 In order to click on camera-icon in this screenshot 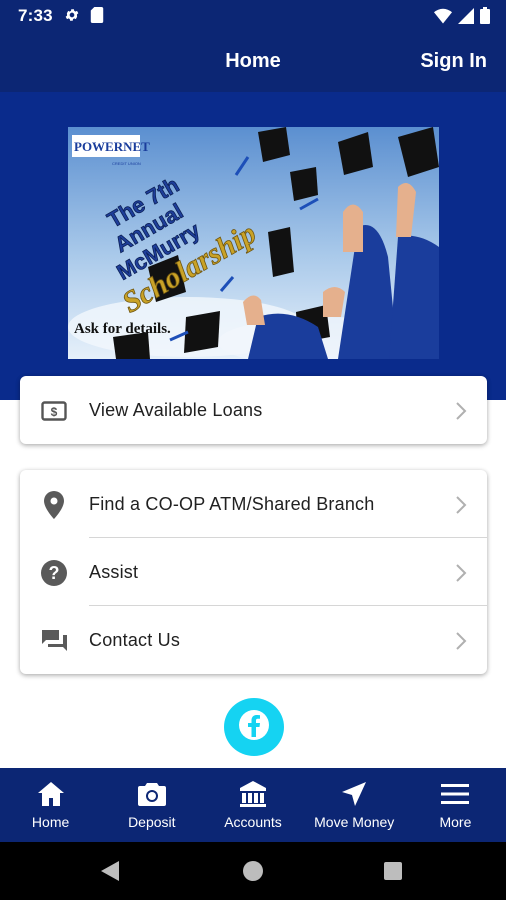, I will do `click(152, 794)`.